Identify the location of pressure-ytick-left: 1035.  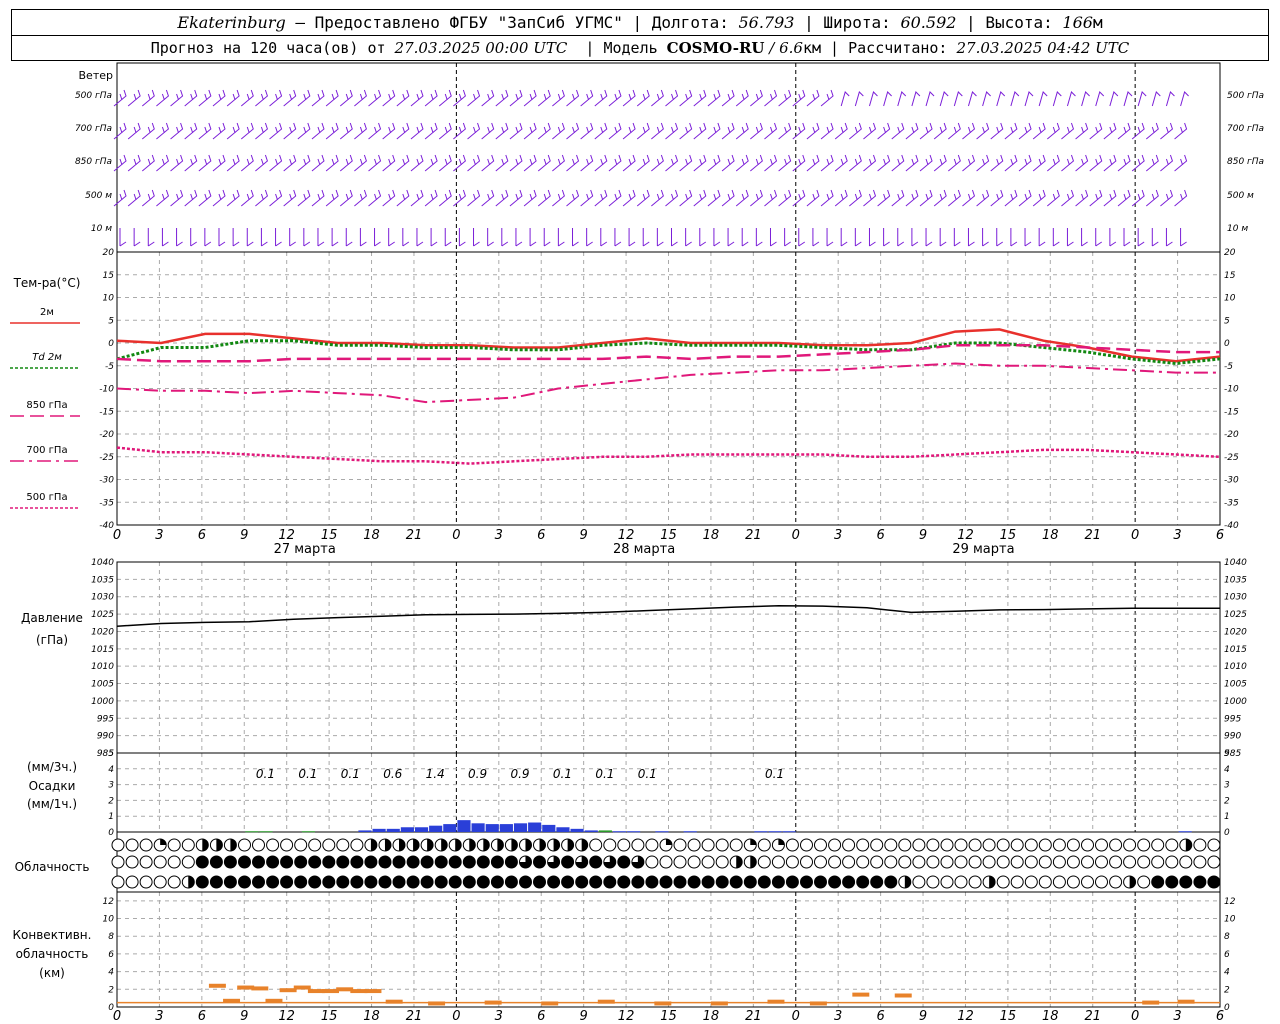
(102, 580).